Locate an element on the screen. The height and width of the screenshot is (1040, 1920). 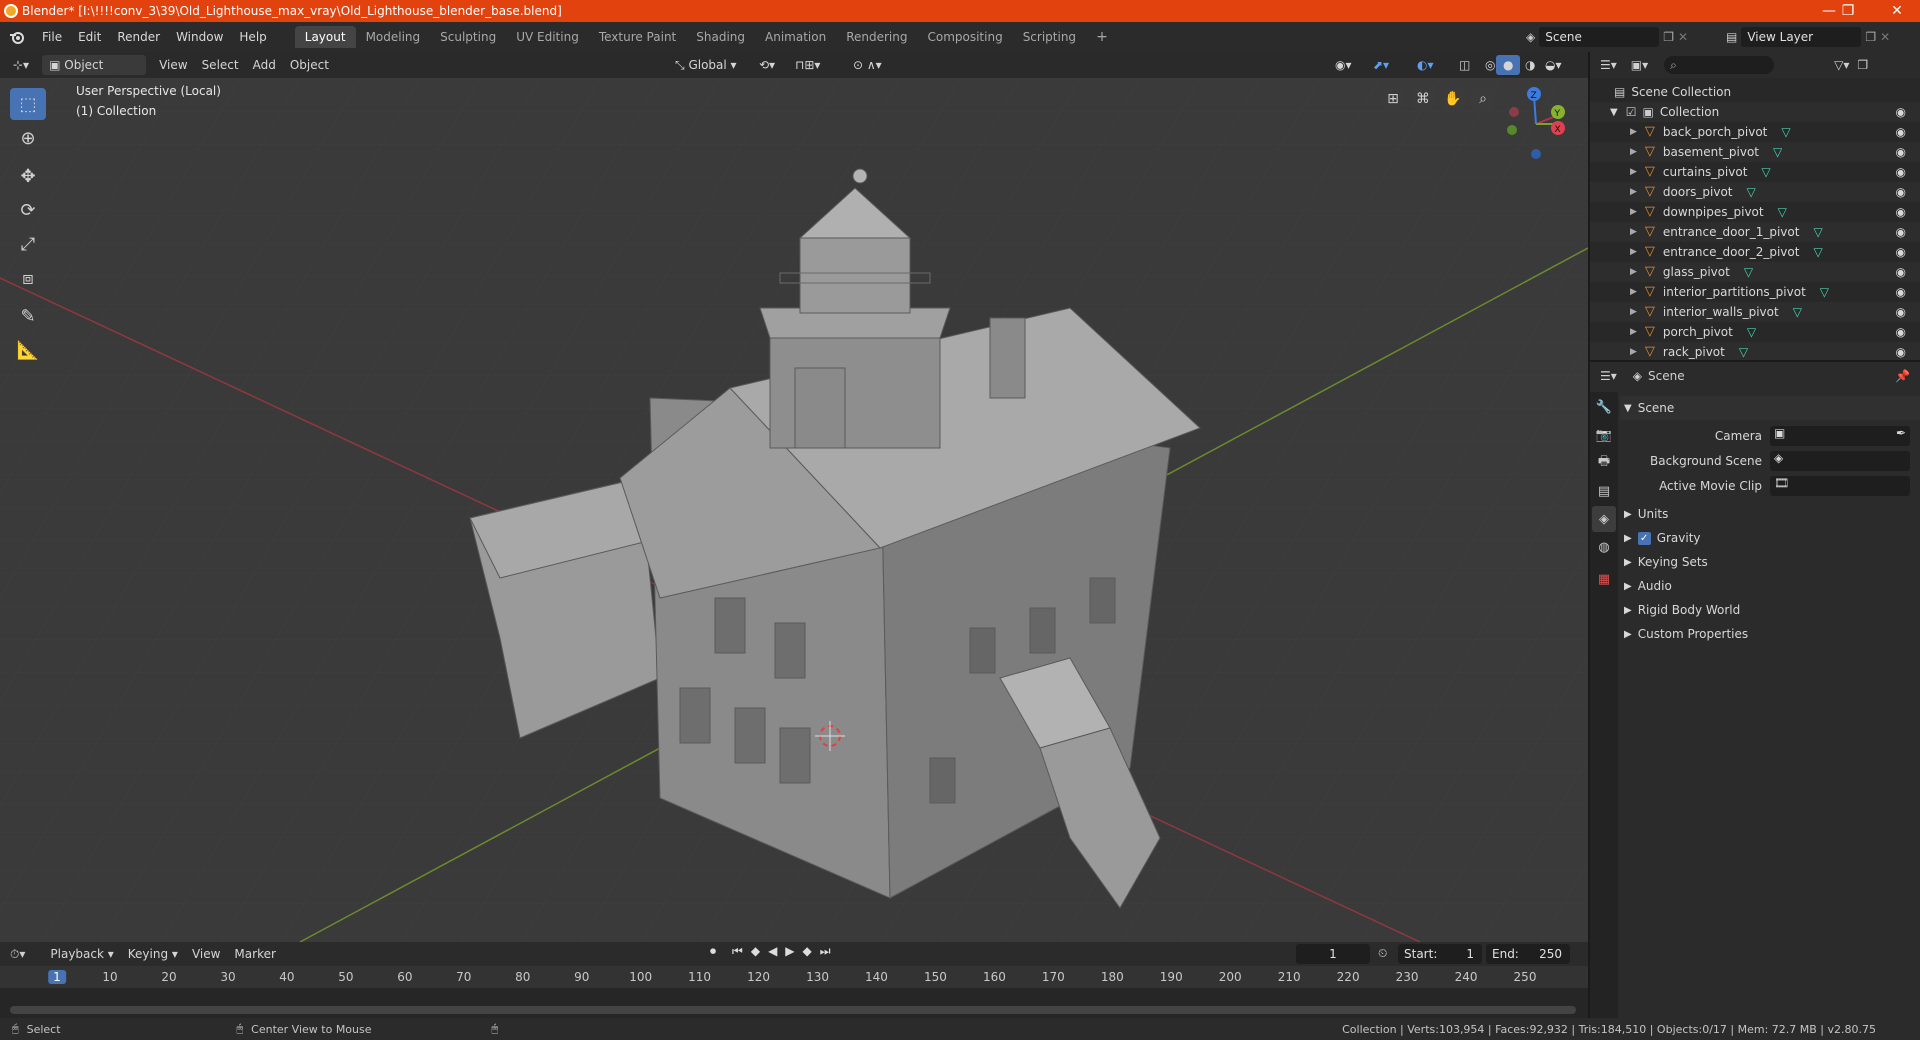
navigation-gizmo: X Y Z is located at coordinates (1536, 124).